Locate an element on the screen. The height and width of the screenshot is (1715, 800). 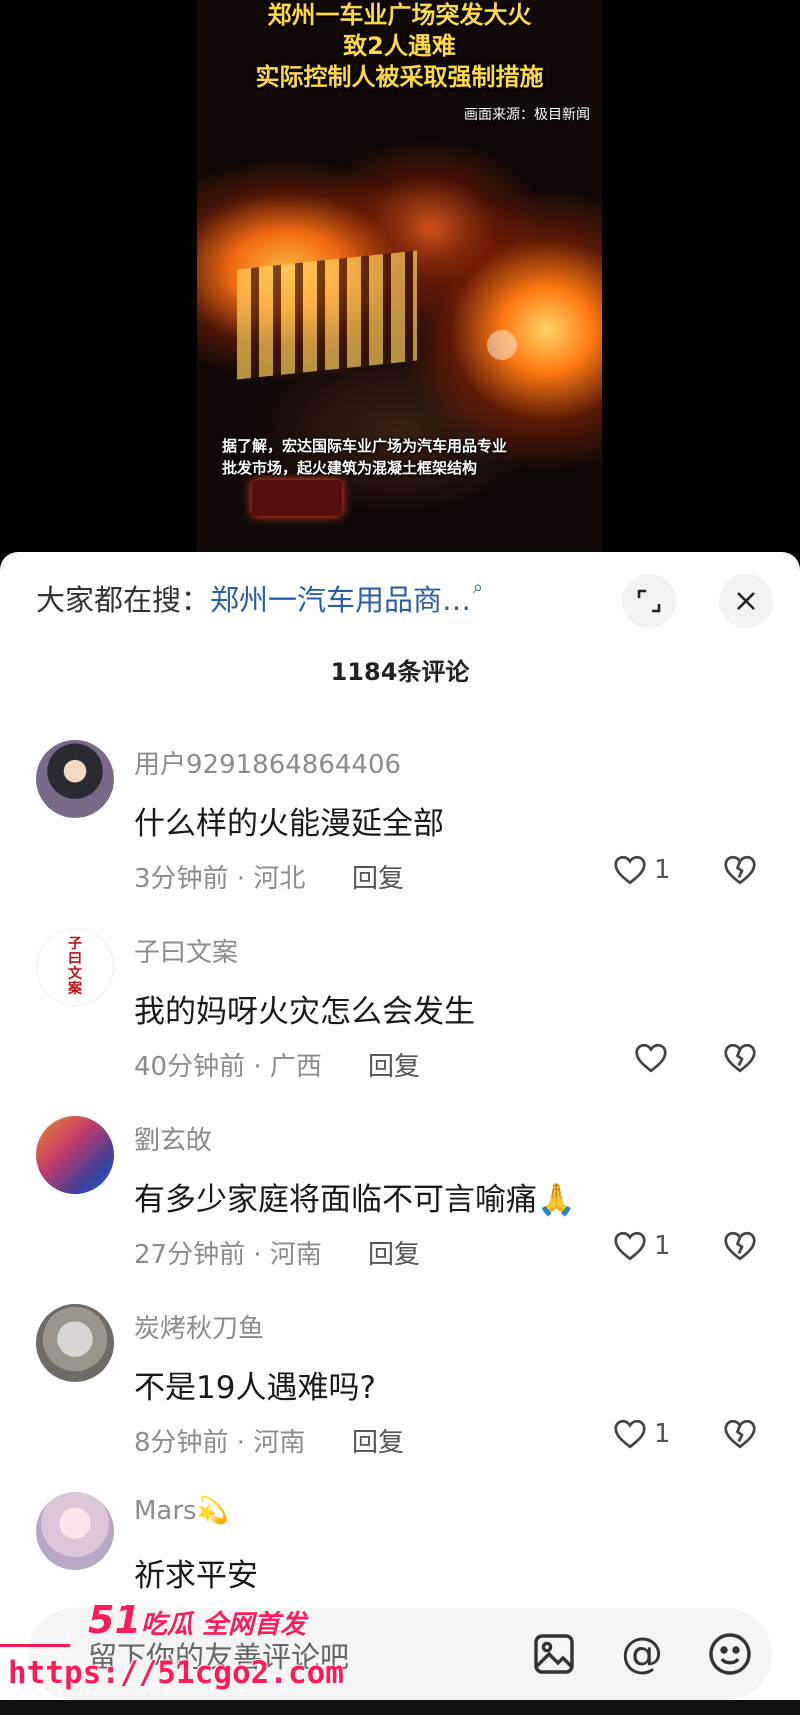
video-caption-line: 批发市场，起火建筑为混凝土框架结构 is located at coordinates (350, 468).